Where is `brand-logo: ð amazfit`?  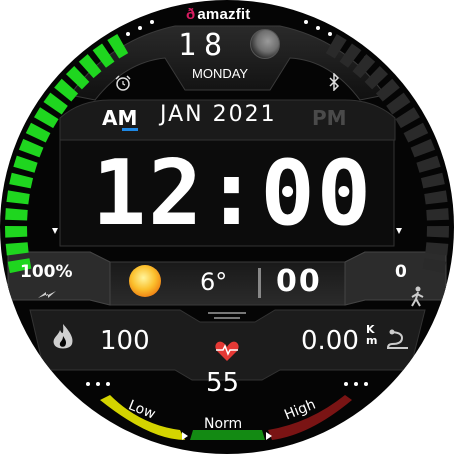
brand-logo: ð amazfit is located at coordinates (218, 14).